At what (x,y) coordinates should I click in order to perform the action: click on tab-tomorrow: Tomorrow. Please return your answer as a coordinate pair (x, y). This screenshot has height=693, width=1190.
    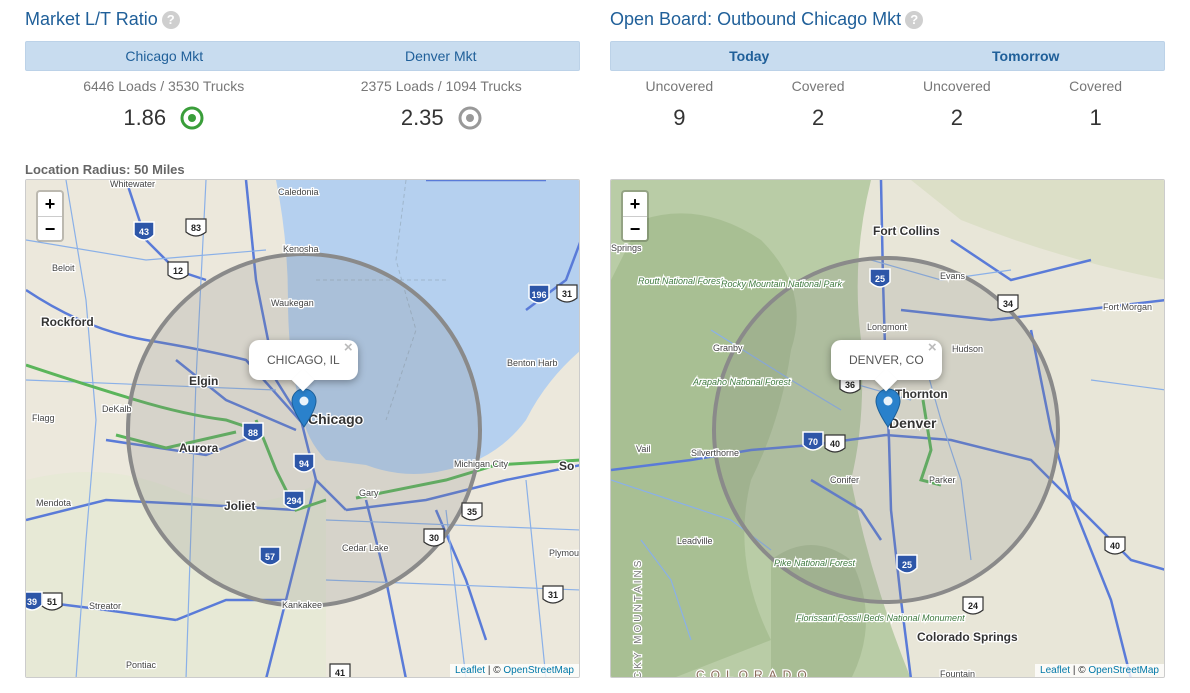
    Looking at the image, I should click on (1026, 56).